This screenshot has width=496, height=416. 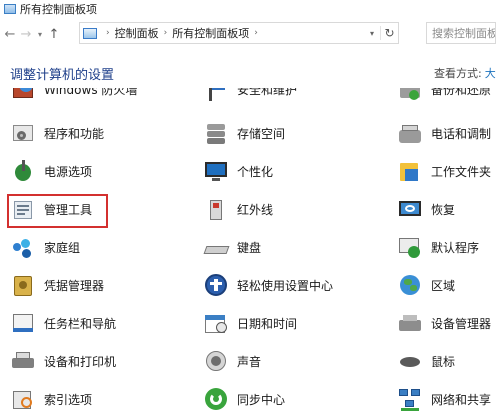 I want to click on breadcrumb-all-items: 所有控制面板项, so click(x=210, y=33).